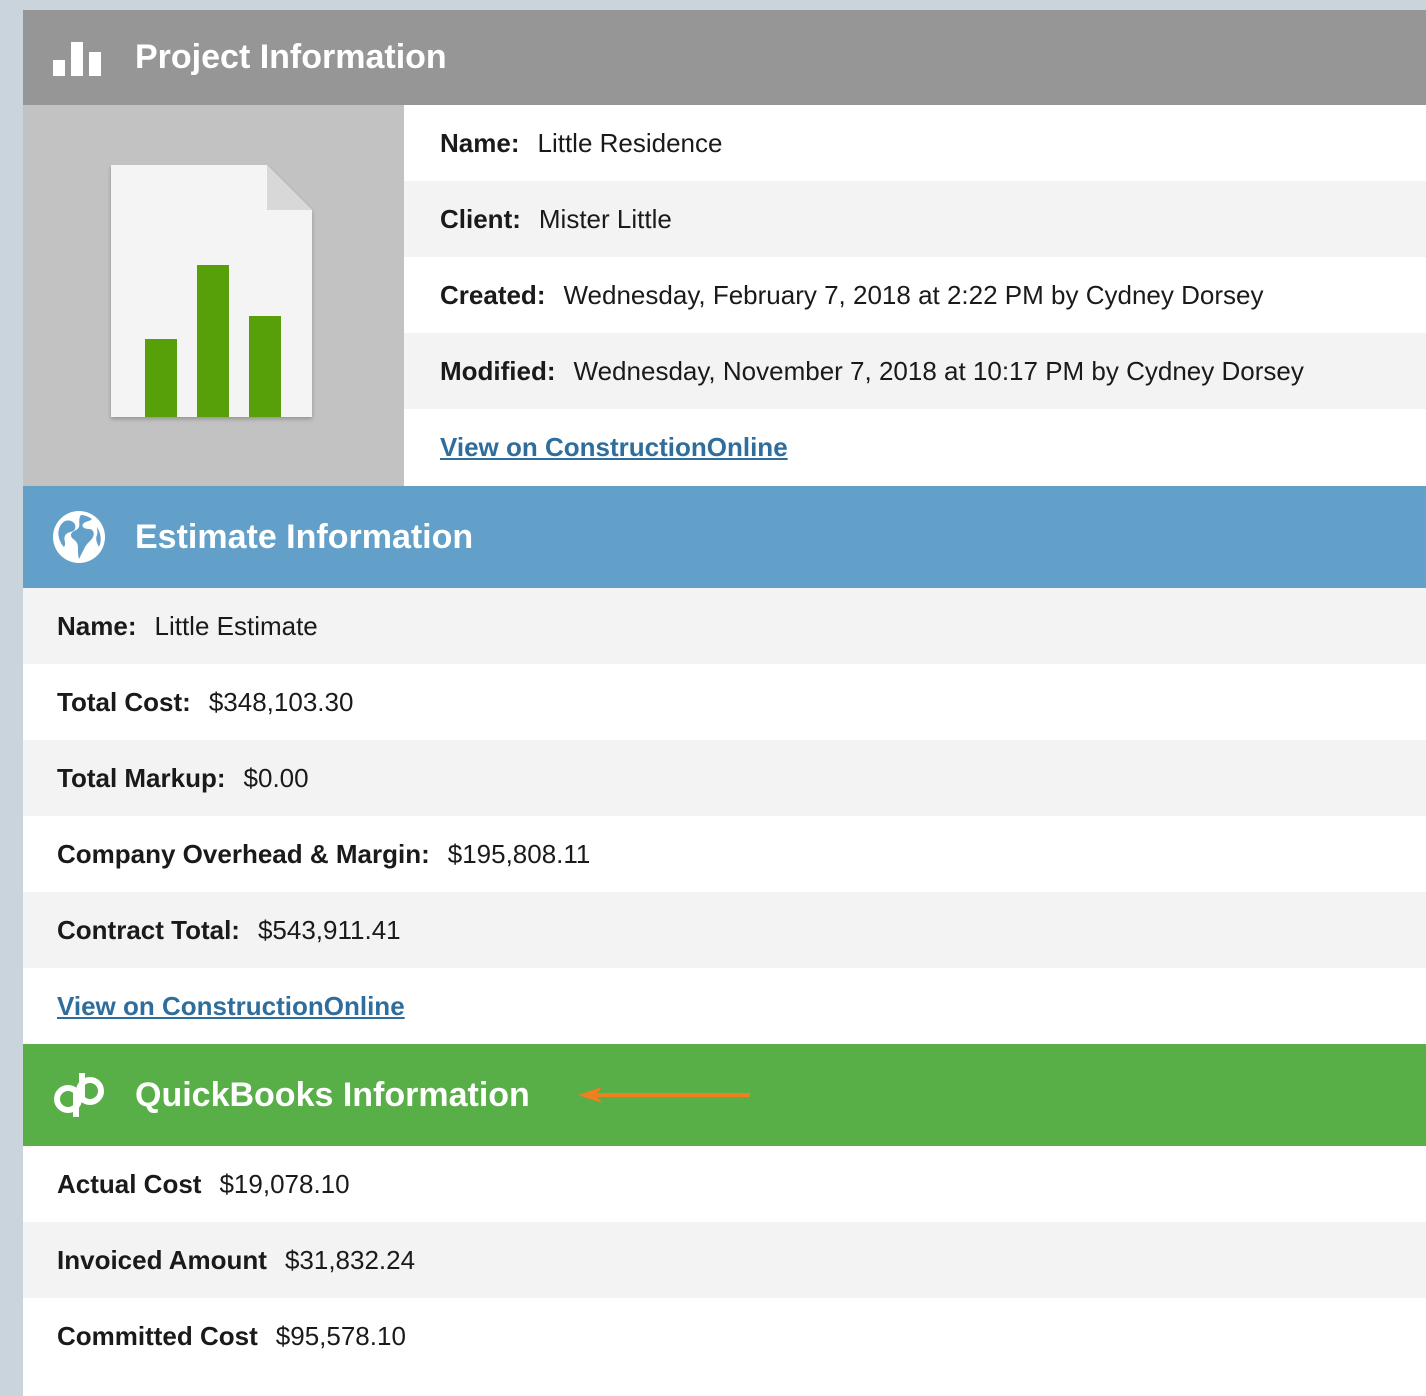 Image resolution: width=1426 pixels, height=1396 pixels. I want to click on arrow-left-icon, so click(664, 1095).